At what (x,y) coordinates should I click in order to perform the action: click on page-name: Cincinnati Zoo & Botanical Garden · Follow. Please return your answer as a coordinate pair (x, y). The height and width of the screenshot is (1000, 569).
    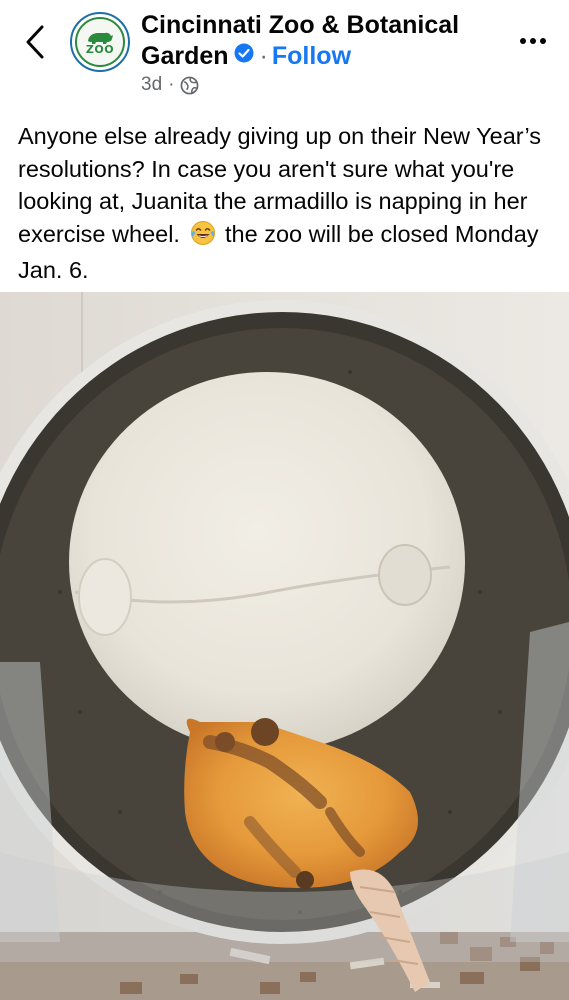
    Looking at the image, I should click on (321, 41).